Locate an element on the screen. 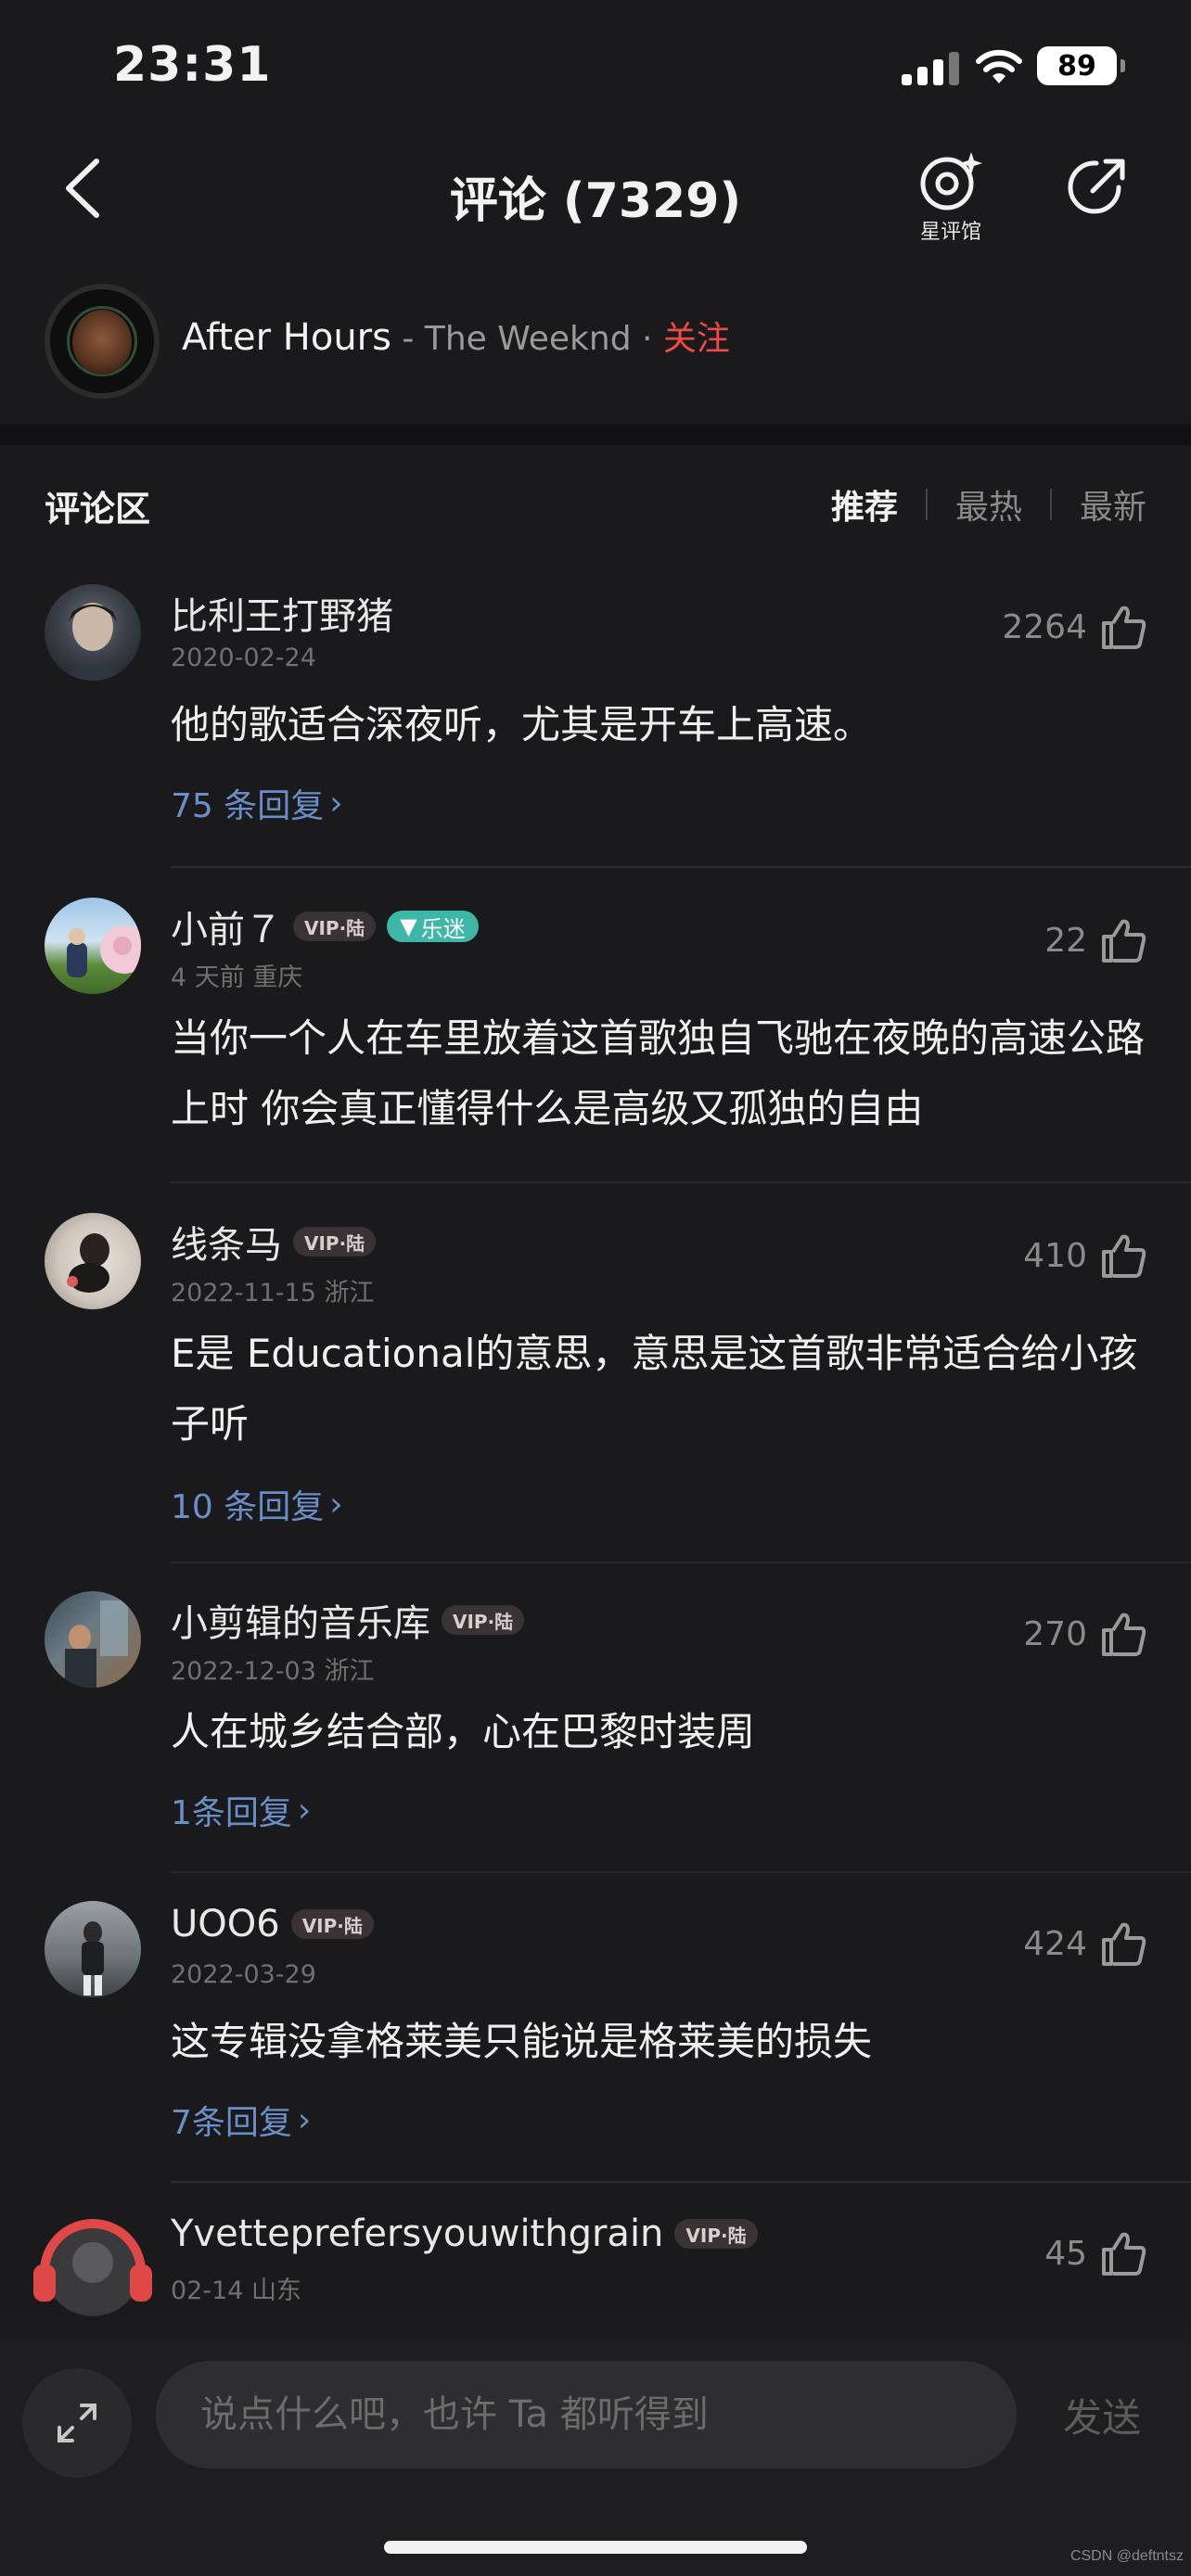 The width and height of the screenshot is (1191, 2576). fan-badge: ▼ 乐迷 is located at coordinates (433, 927).